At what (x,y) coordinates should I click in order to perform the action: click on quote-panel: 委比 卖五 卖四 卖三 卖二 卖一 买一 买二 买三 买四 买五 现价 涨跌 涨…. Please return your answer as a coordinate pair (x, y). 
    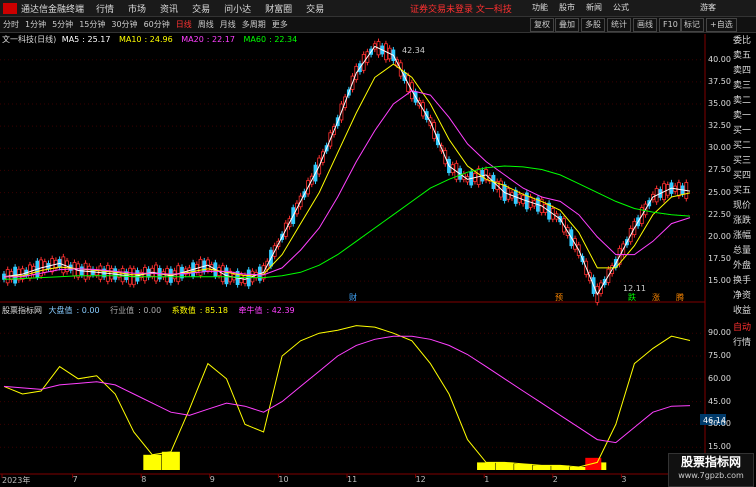
    Looking at the image, I should click on (744, 254).